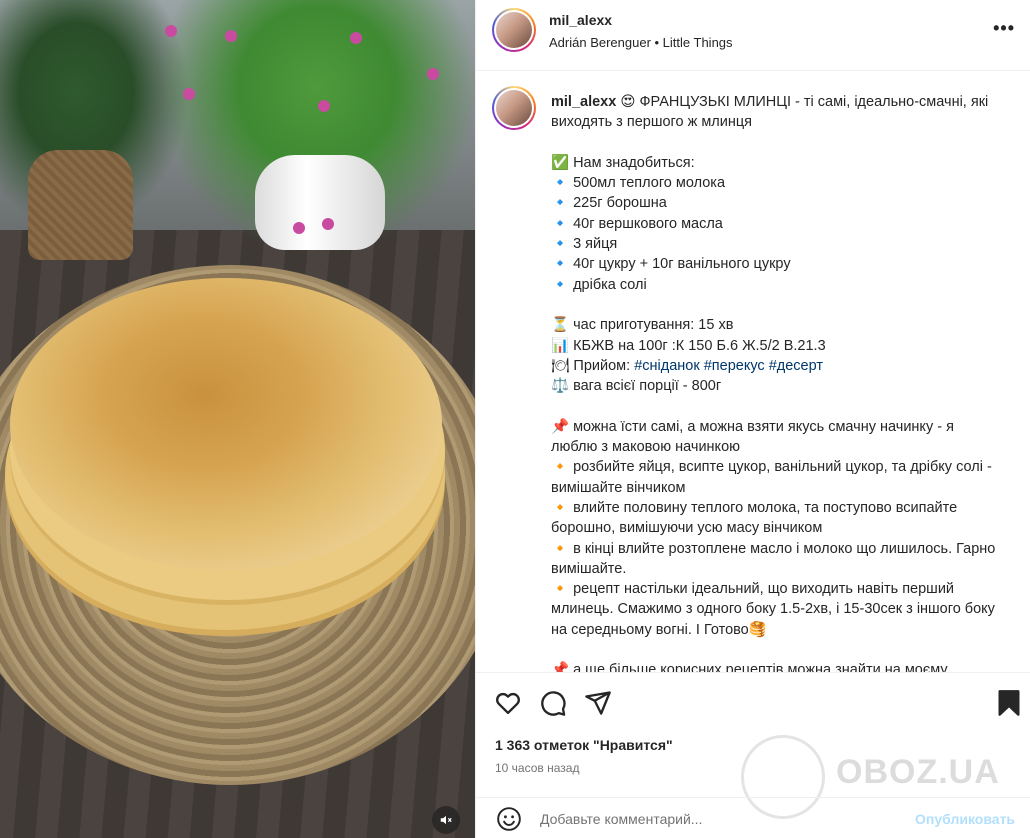 This screenshot has width=1030, height=838. I want to click on caption-line: 🍽 Прийом: #сніданок #перекус #десерт, so click(687, 365).